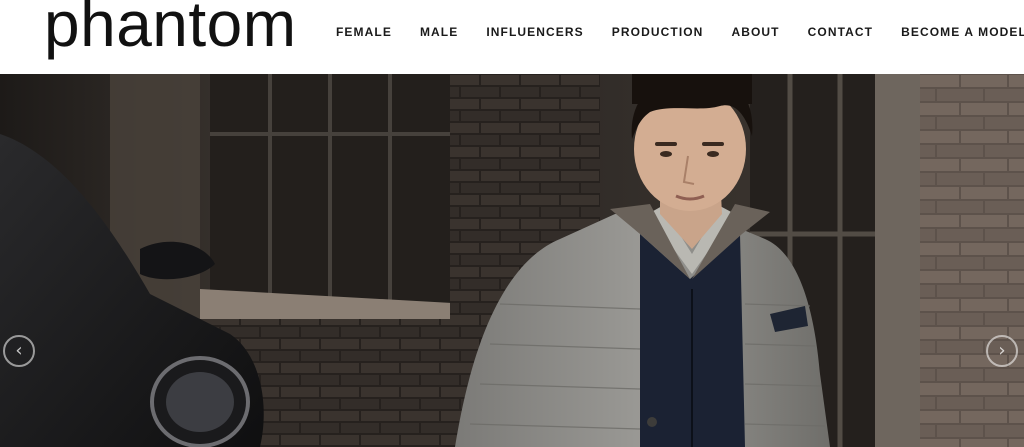  I want to click on nav-item-production: PRODUCTION, so click(658, 32).